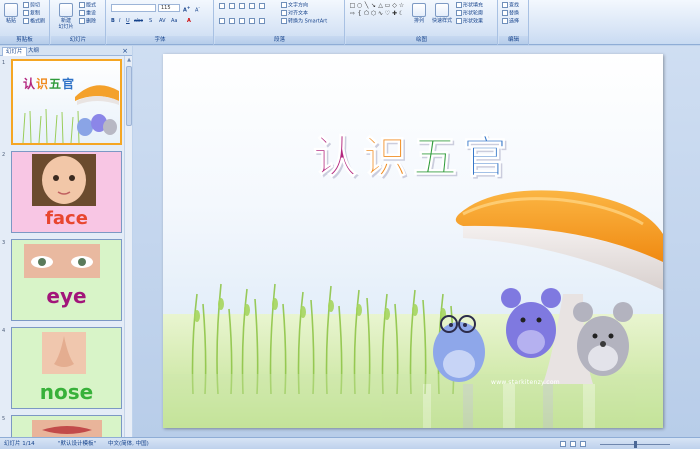 The image size is (700, 449). I want to click on normal-view-icon, so click(563, 444).